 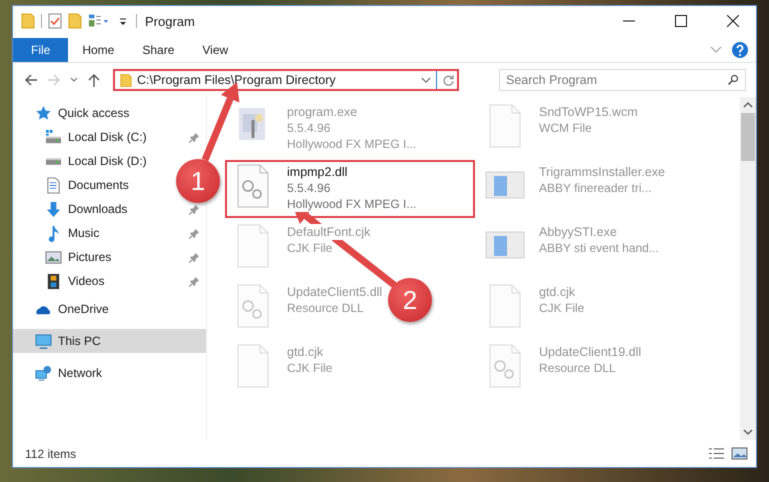 What do you see at coordinates (99, 21) in the screenshot?
I see `view-layout-icon` at bounding box center [99, 21].